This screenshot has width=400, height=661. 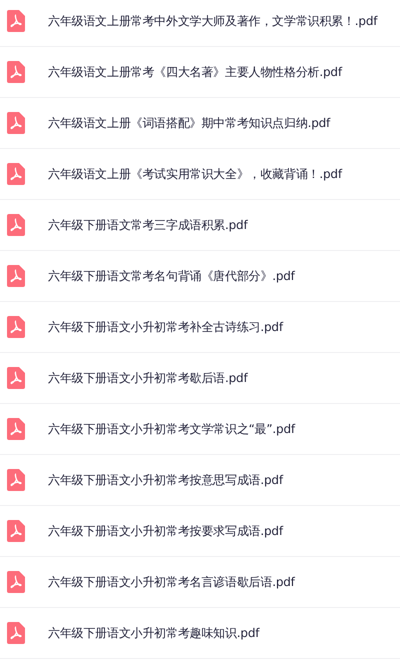 I want to click on file-name: 六年级下册语文小升初常考名言谚语歇后语.pdf, so click(x=171, y=582).